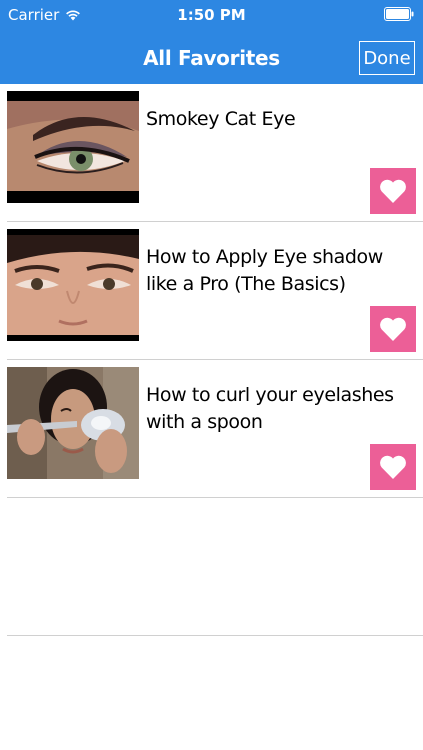  I want to click on status-bar: Carrier 1:50 PM, so click(211, 15).